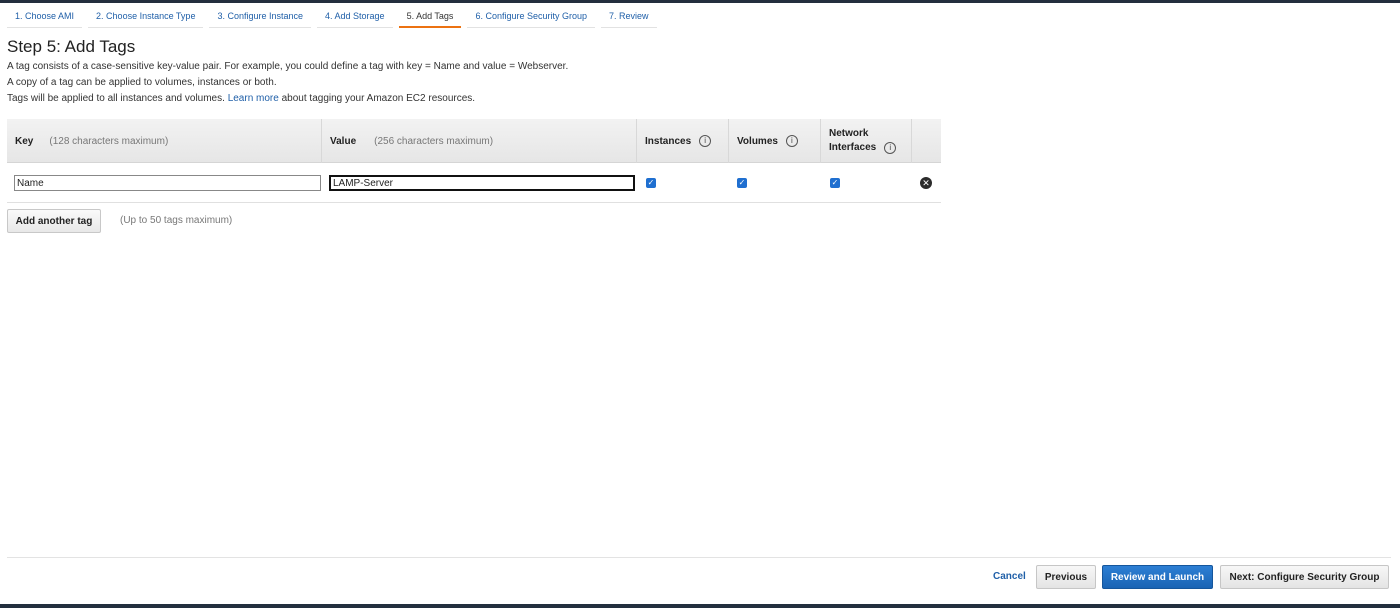 Image resolution: width=1400 pixels, height=608 pixels. Describe the element at coordinates (890, 148) in the screenshot. I see `network-interfaces-info-icon: i` at that location.